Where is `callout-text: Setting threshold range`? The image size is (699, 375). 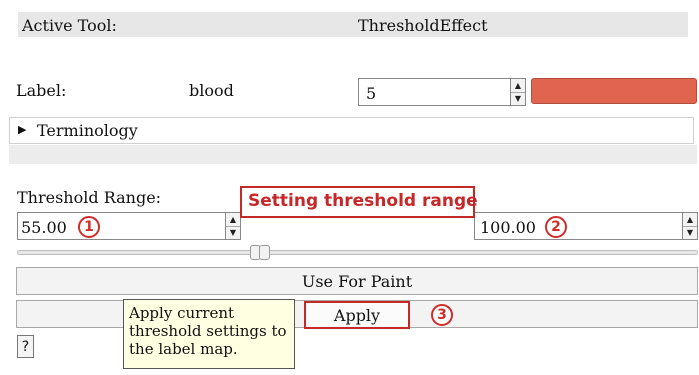 callout-text: Setting threshold range is located at coordinates (363, 201).